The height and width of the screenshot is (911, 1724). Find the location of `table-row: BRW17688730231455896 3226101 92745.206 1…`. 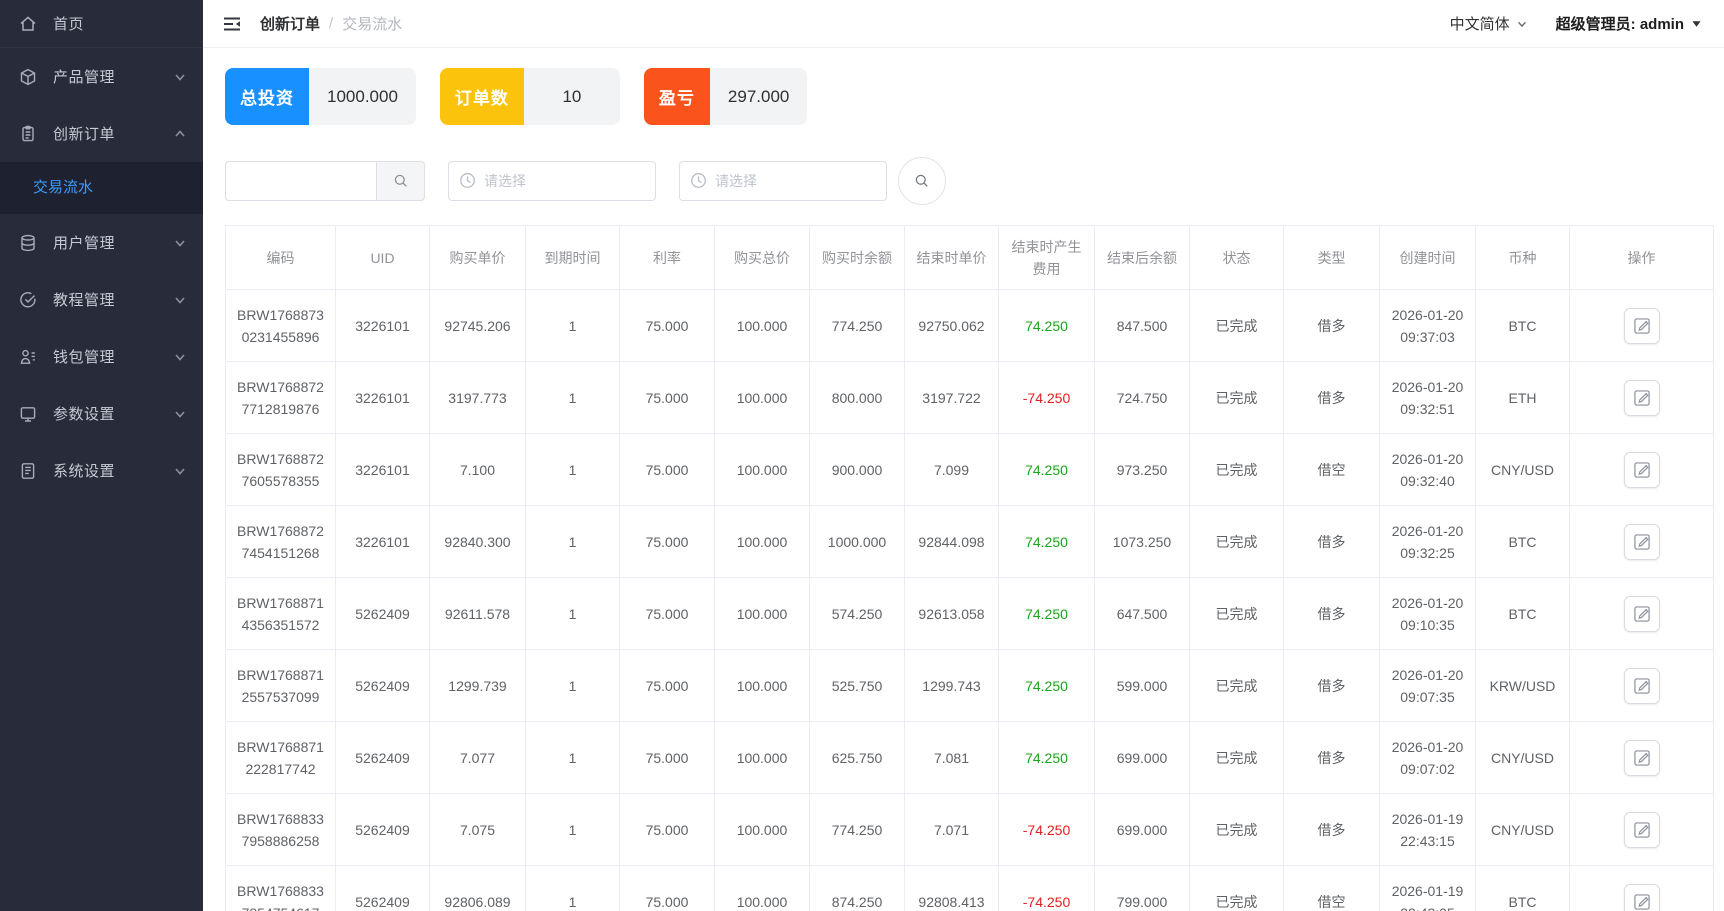

table-row: BRW17688730231455896 3226101 92745.206 1… is located at coordinates (969, 325).